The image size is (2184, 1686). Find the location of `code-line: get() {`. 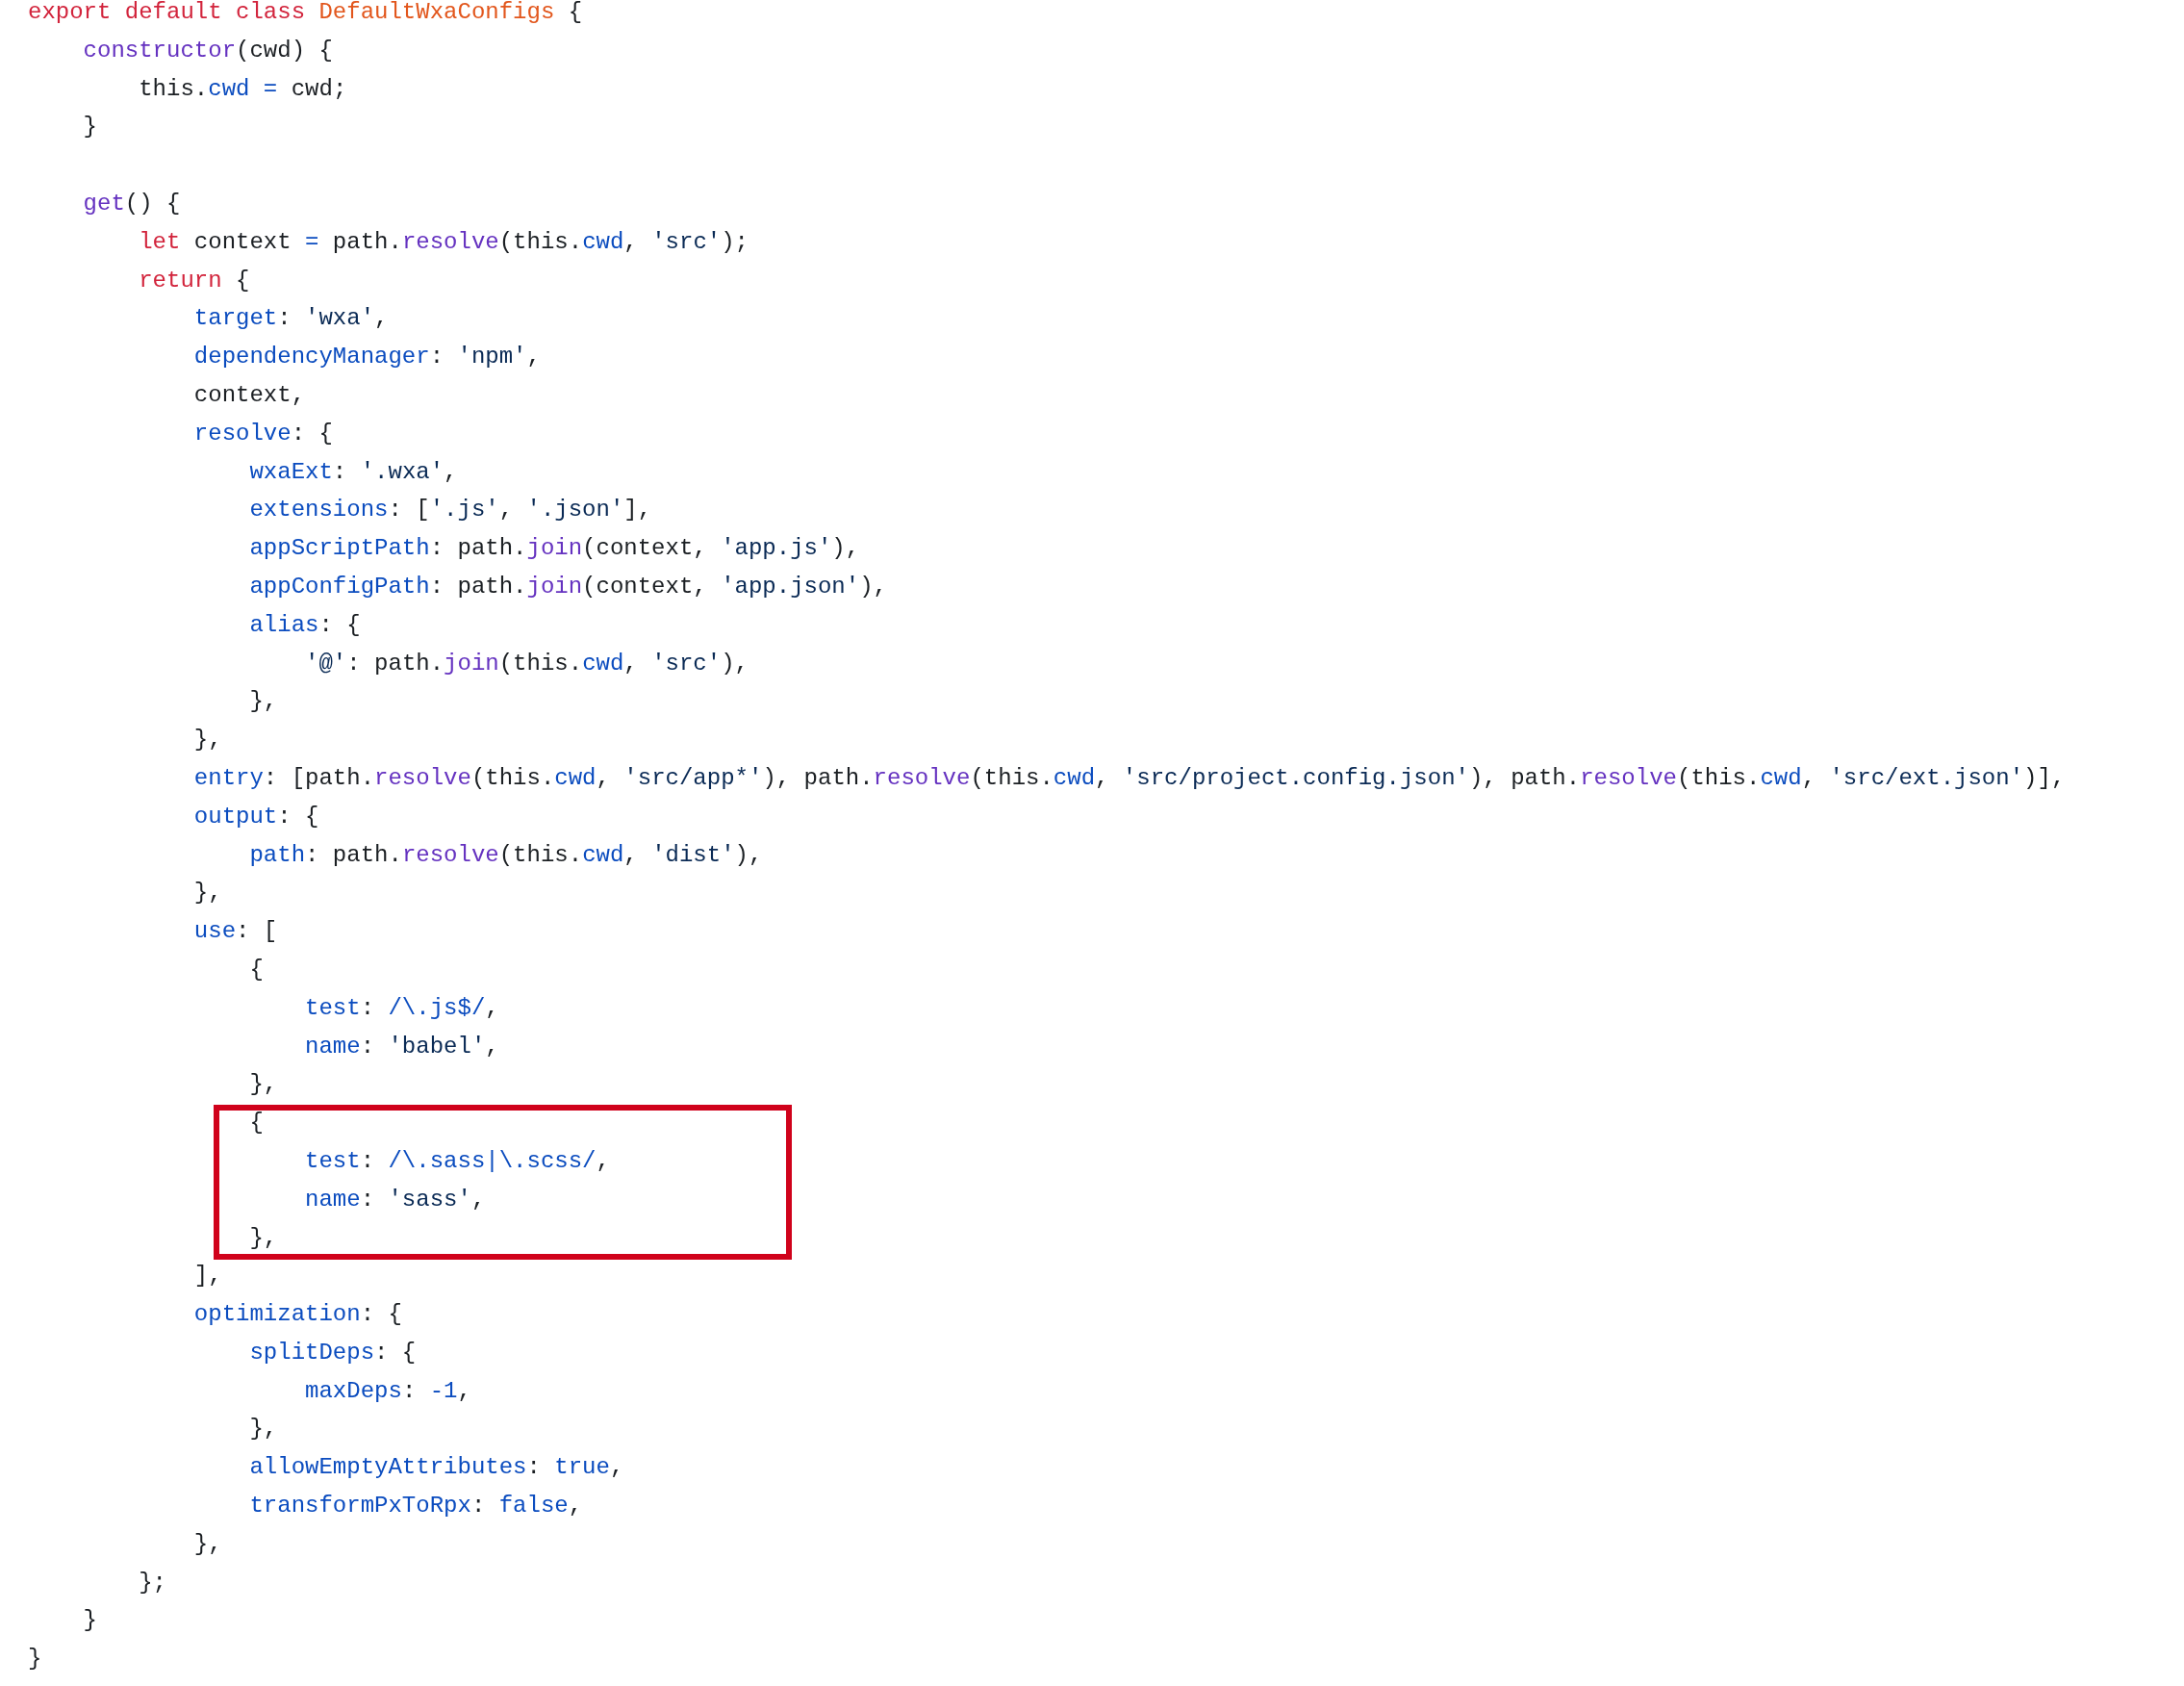

code-line: get() { is located at coordinates (132, 204).